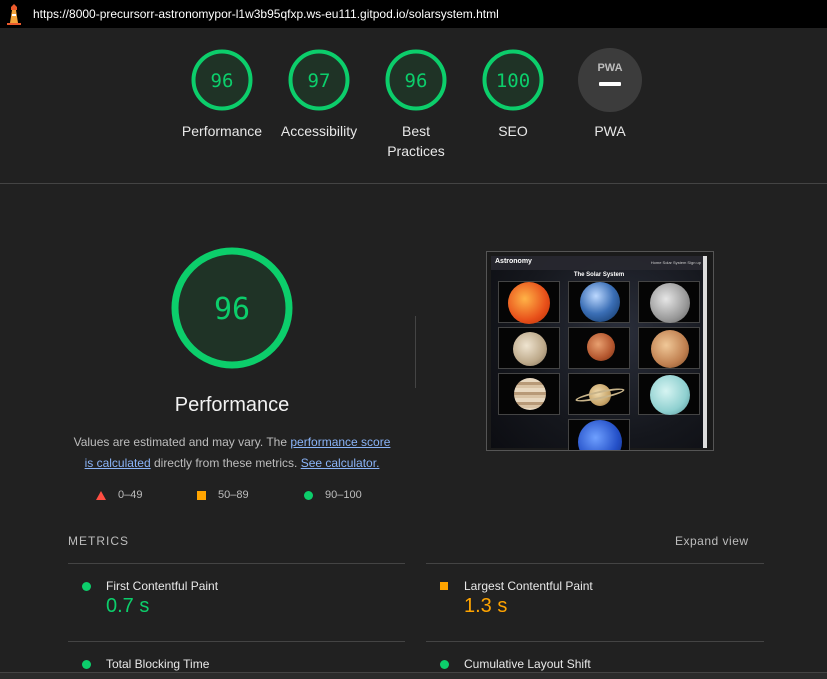  What do you see at coordinates (98, 541) in the screenshot?
I see `metrics-heading: METRICS` at bounding box center [98, 541].